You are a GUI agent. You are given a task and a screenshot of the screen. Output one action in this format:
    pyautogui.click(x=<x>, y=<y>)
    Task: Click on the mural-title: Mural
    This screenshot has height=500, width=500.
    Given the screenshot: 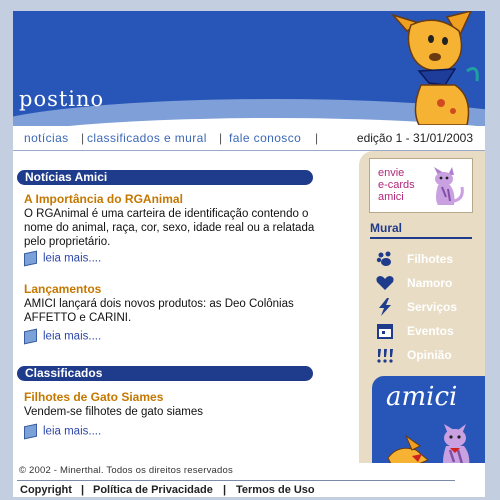 What is the action you would take?
    pyautogui.click(x=421, y=230)
    